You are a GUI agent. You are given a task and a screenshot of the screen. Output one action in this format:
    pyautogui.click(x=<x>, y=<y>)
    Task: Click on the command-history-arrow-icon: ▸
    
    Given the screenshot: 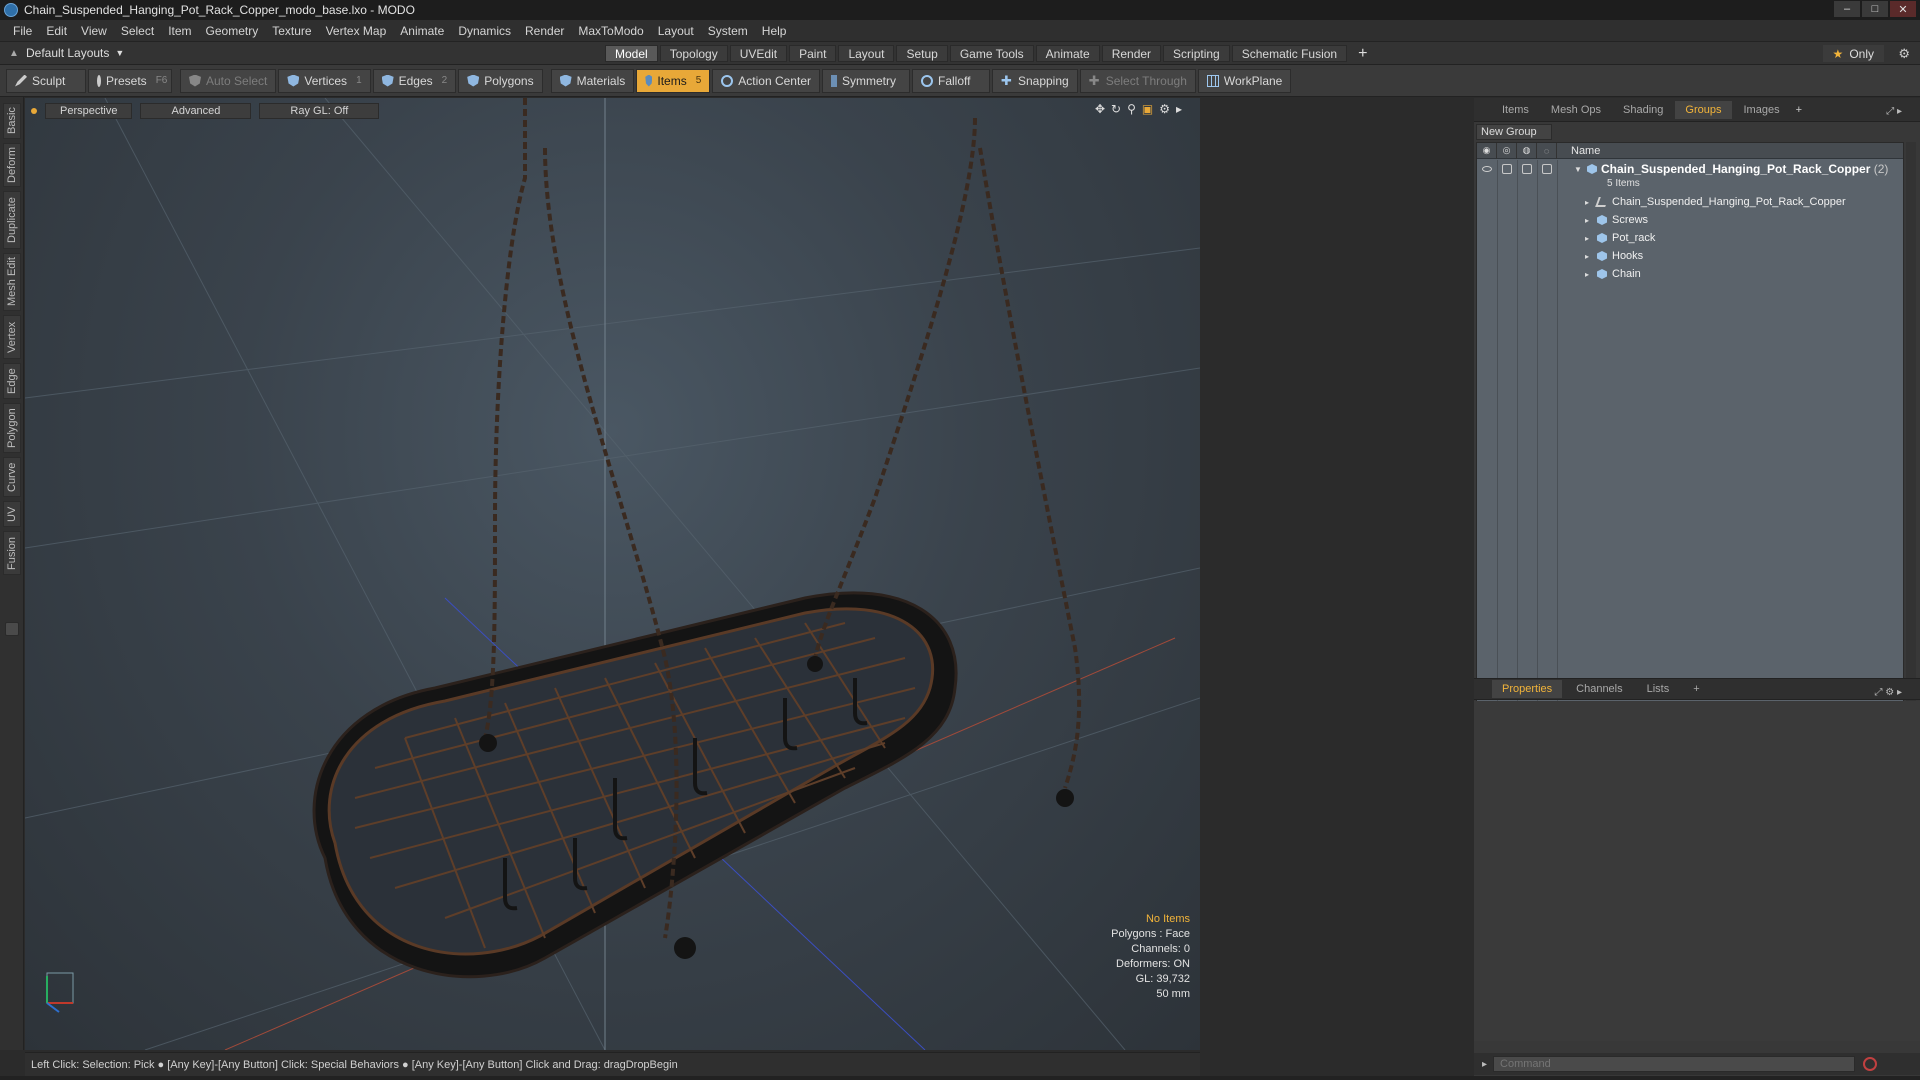 What is the action you would take?
    pyautogui.click(x=1484, y=1064)
    